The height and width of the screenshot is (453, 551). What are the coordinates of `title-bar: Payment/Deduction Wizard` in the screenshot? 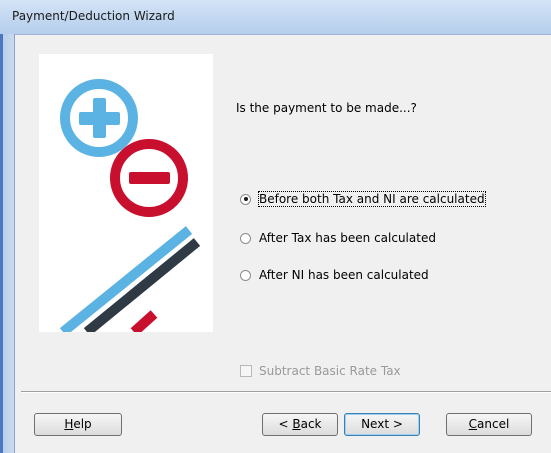 It's located at (275, 17).